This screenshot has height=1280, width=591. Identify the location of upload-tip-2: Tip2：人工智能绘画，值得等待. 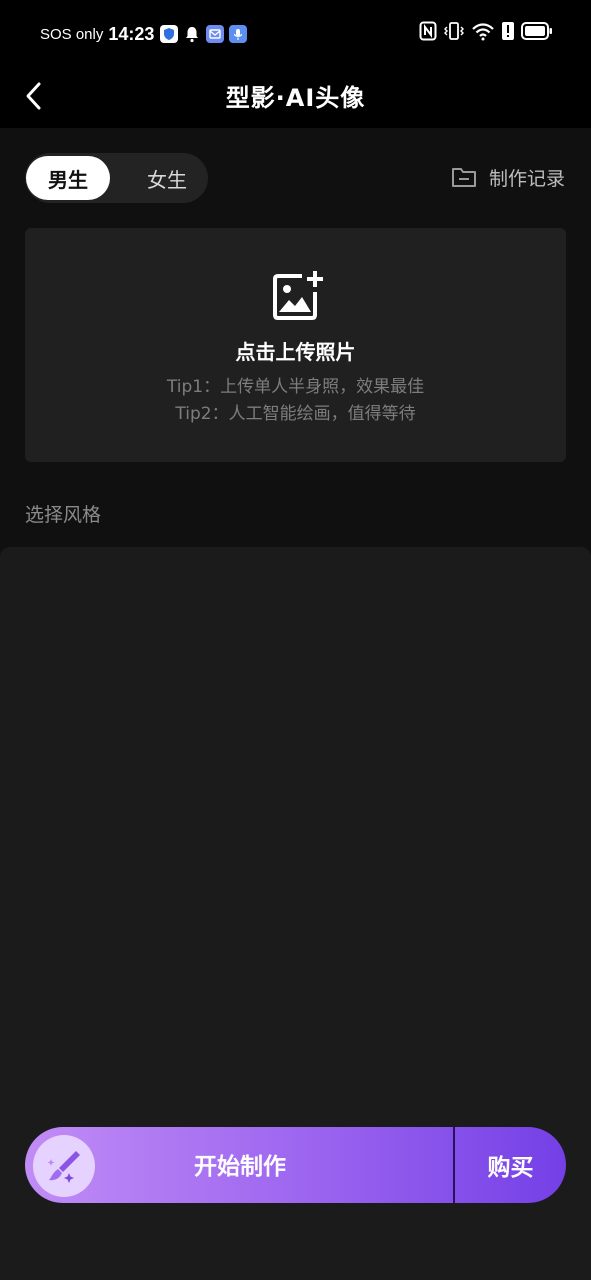
(295, 414).